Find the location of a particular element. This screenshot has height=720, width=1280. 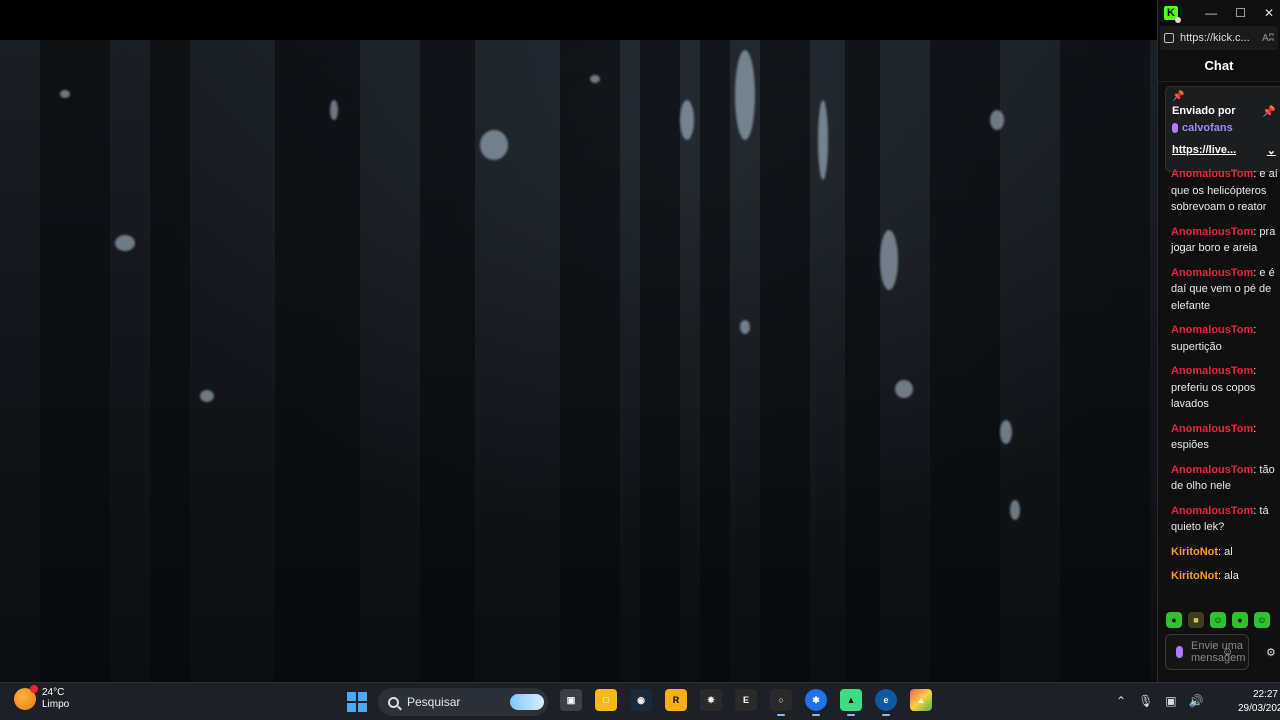

unpin-icon: 📌 is located at coordinates (1269, 111).